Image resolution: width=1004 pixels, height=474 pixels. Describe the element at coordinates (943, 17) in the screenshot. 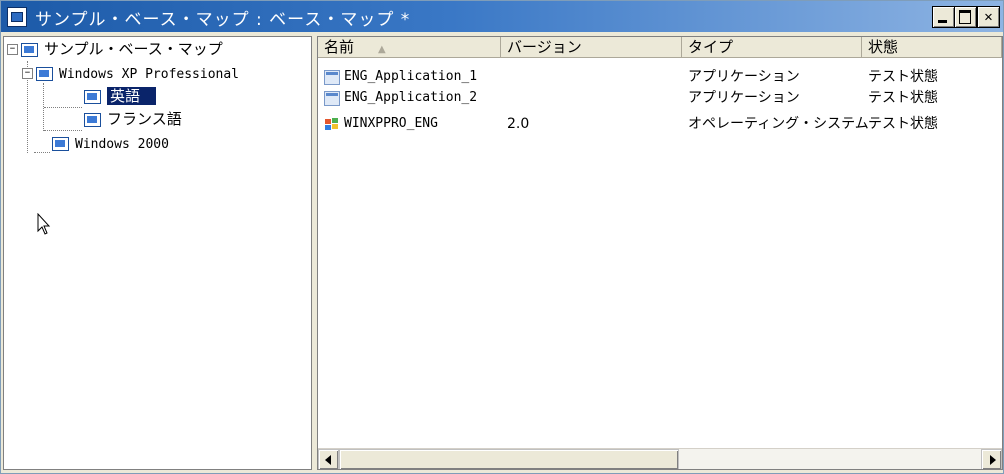

I see `minimize-button` at that location.